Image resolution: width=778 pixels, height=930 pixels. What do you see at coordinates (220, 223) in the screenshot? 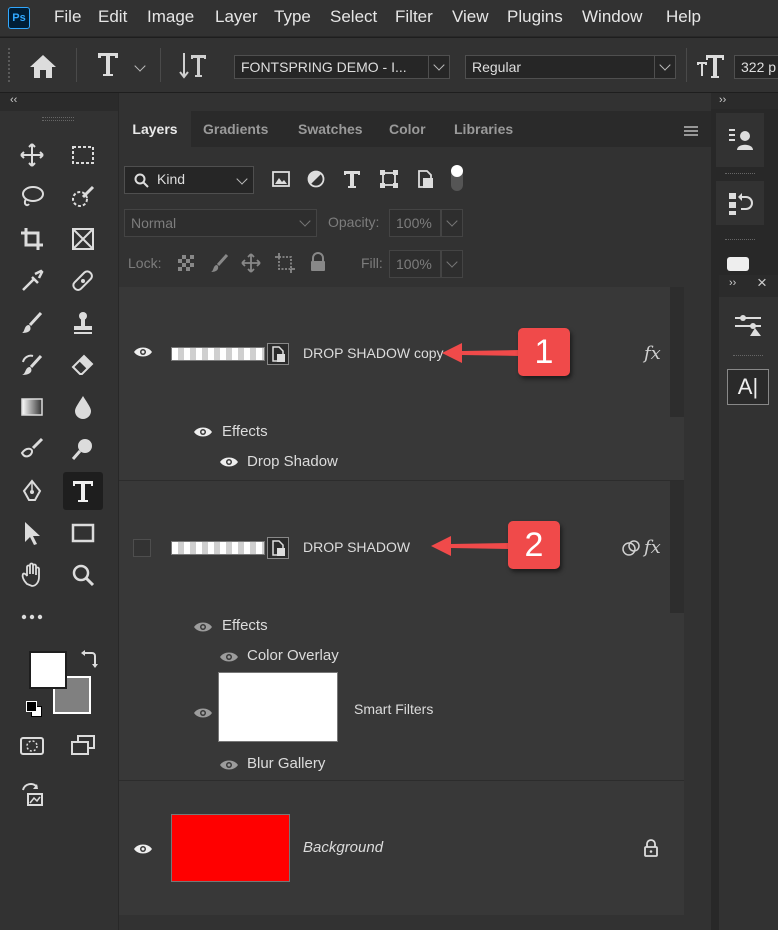
I see `blend-mode-dropdown: Normal` at bounding box center [220, 223].